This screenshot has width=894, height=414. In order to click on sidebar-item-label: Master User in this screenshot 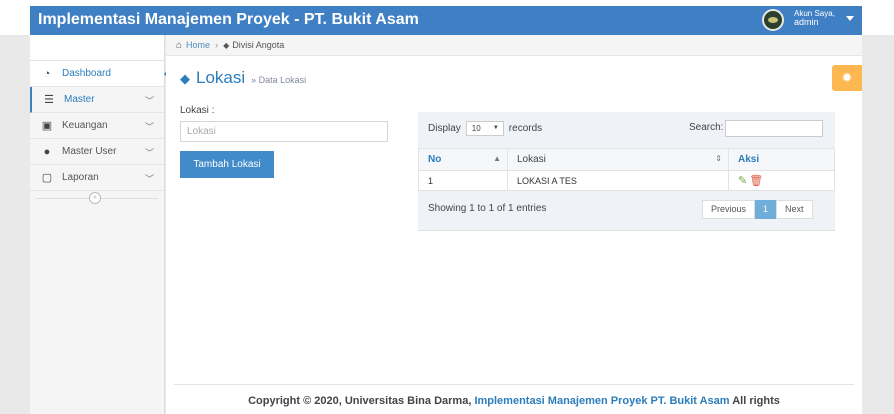, I will do `click(89, 151)`.